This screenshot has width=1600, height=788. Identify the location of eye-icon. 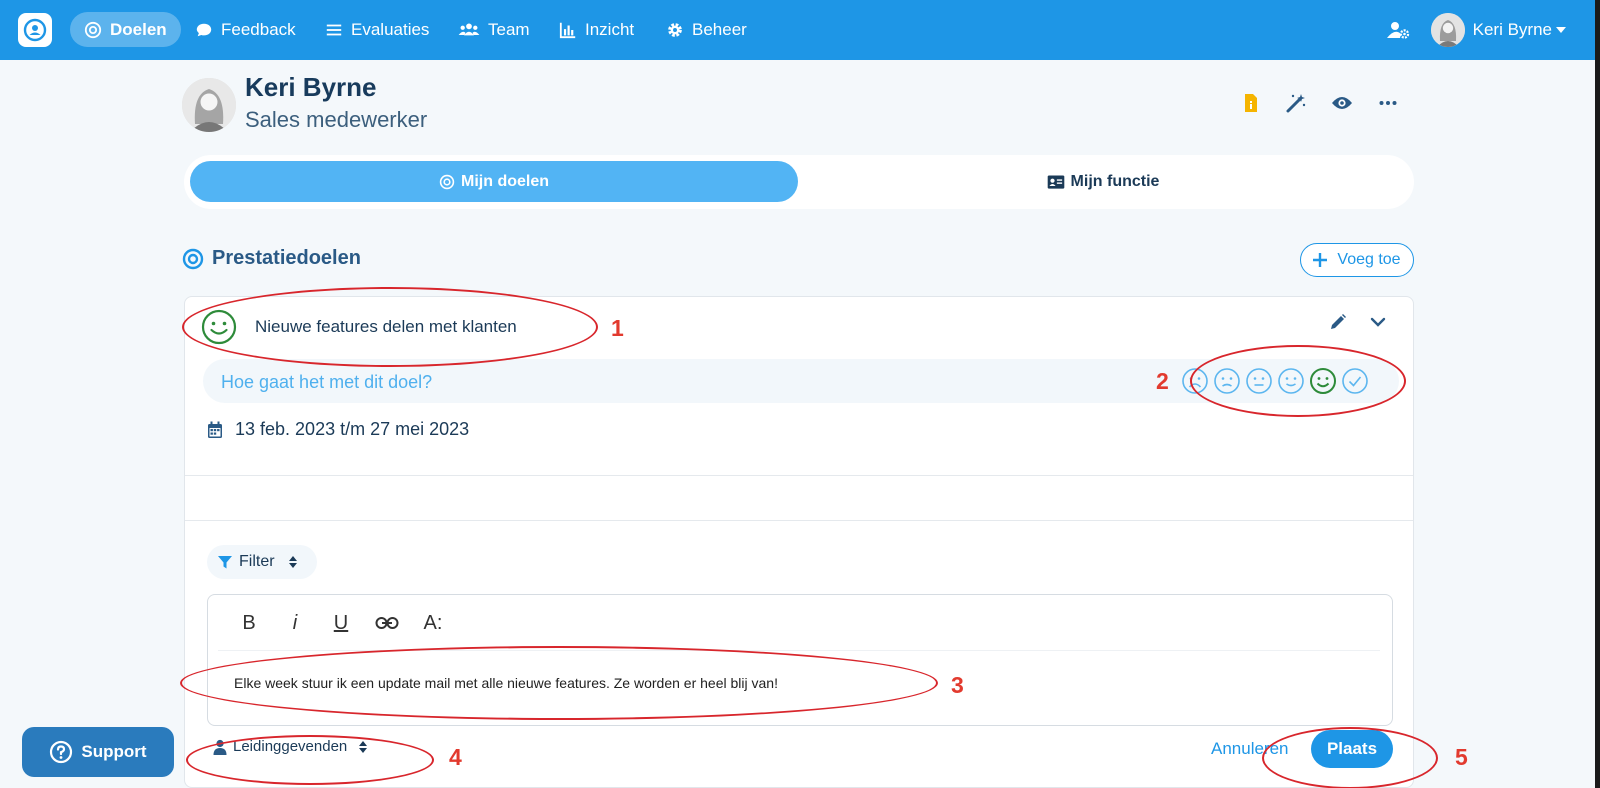
(1342, 103).